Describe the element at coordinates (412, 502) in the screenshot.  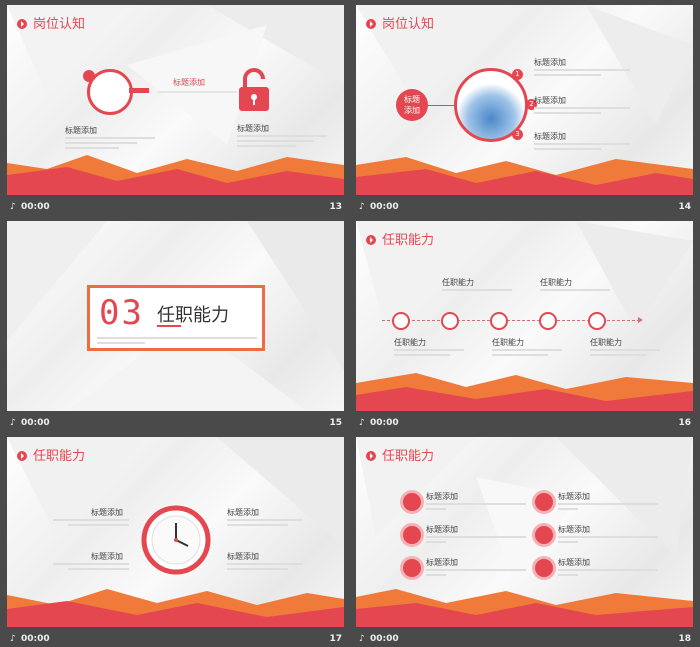
I see `rocket-icon` at that location.